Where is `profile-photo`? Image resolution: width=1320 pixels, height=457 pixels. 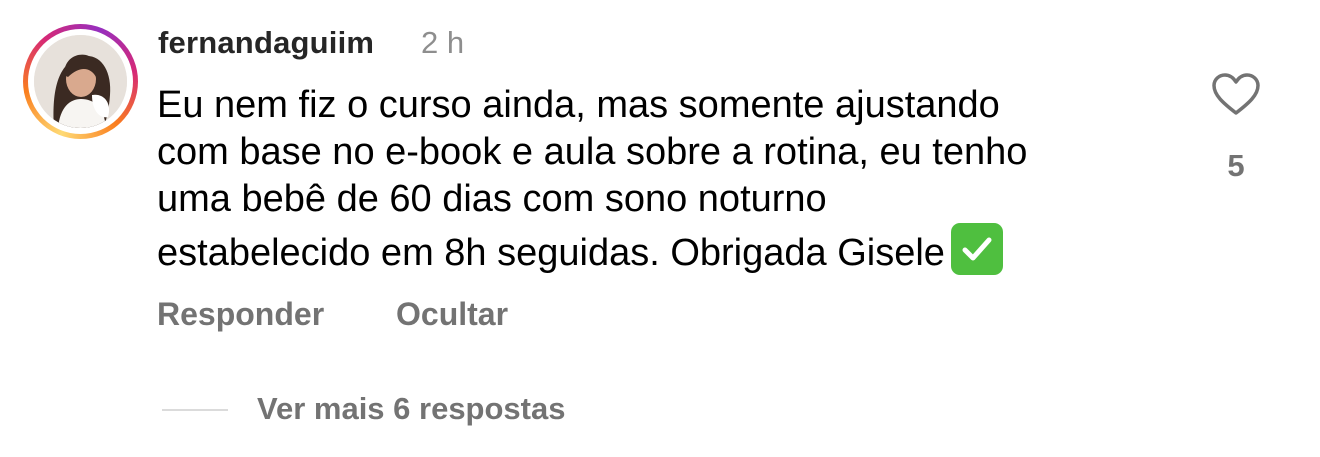
profile-photo is located at coordinates (80, 81).